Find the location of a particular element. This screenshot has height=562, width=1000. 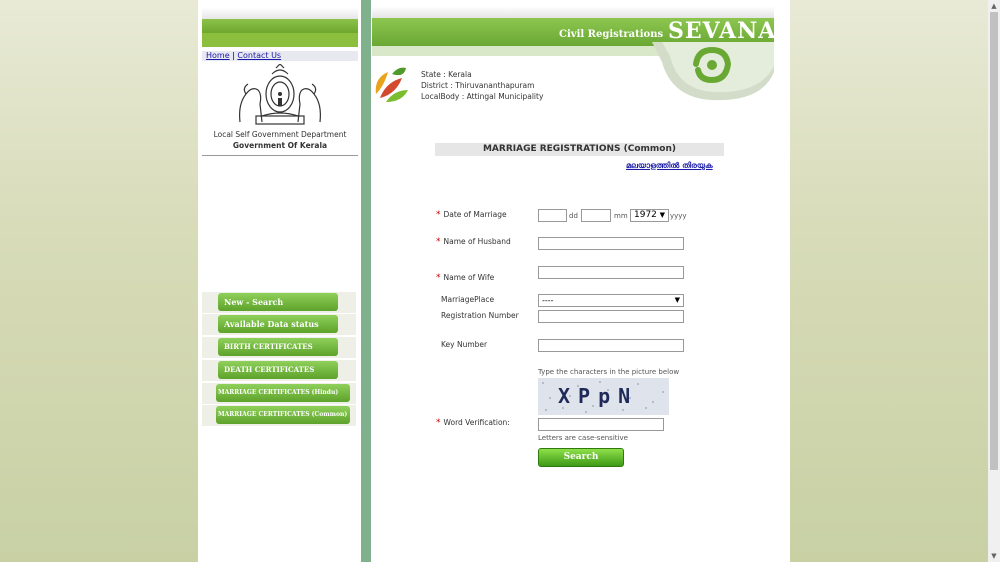

malayalam-search-link: മലയാളത്തിൽ തിരയുക is located at coordinates (669, 166).